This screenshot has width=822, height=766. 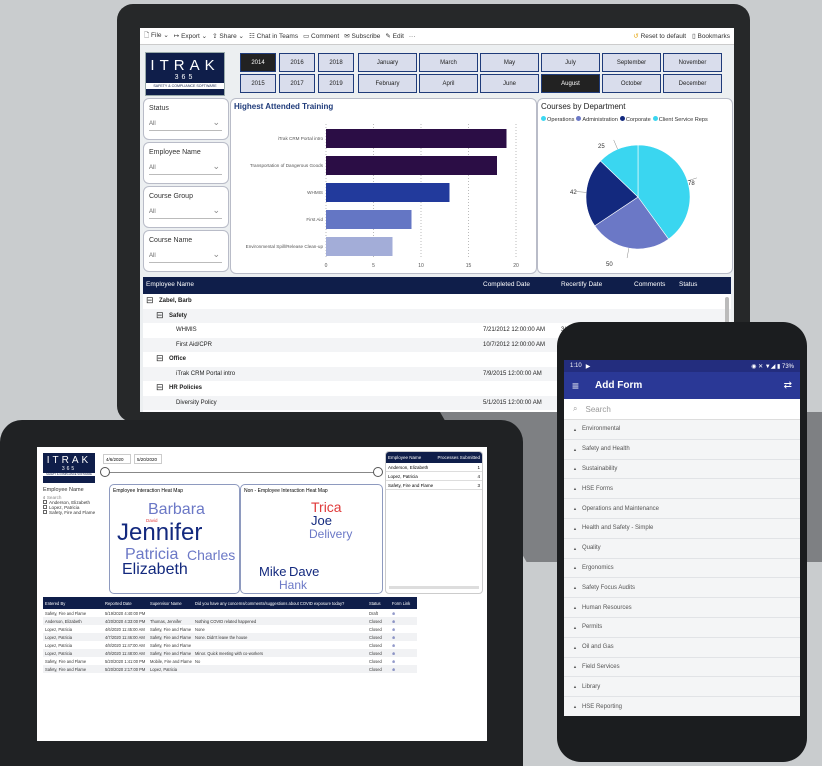 I want to click on summary-row: Lopez, Patricia 4, so click(x=434, y=476).